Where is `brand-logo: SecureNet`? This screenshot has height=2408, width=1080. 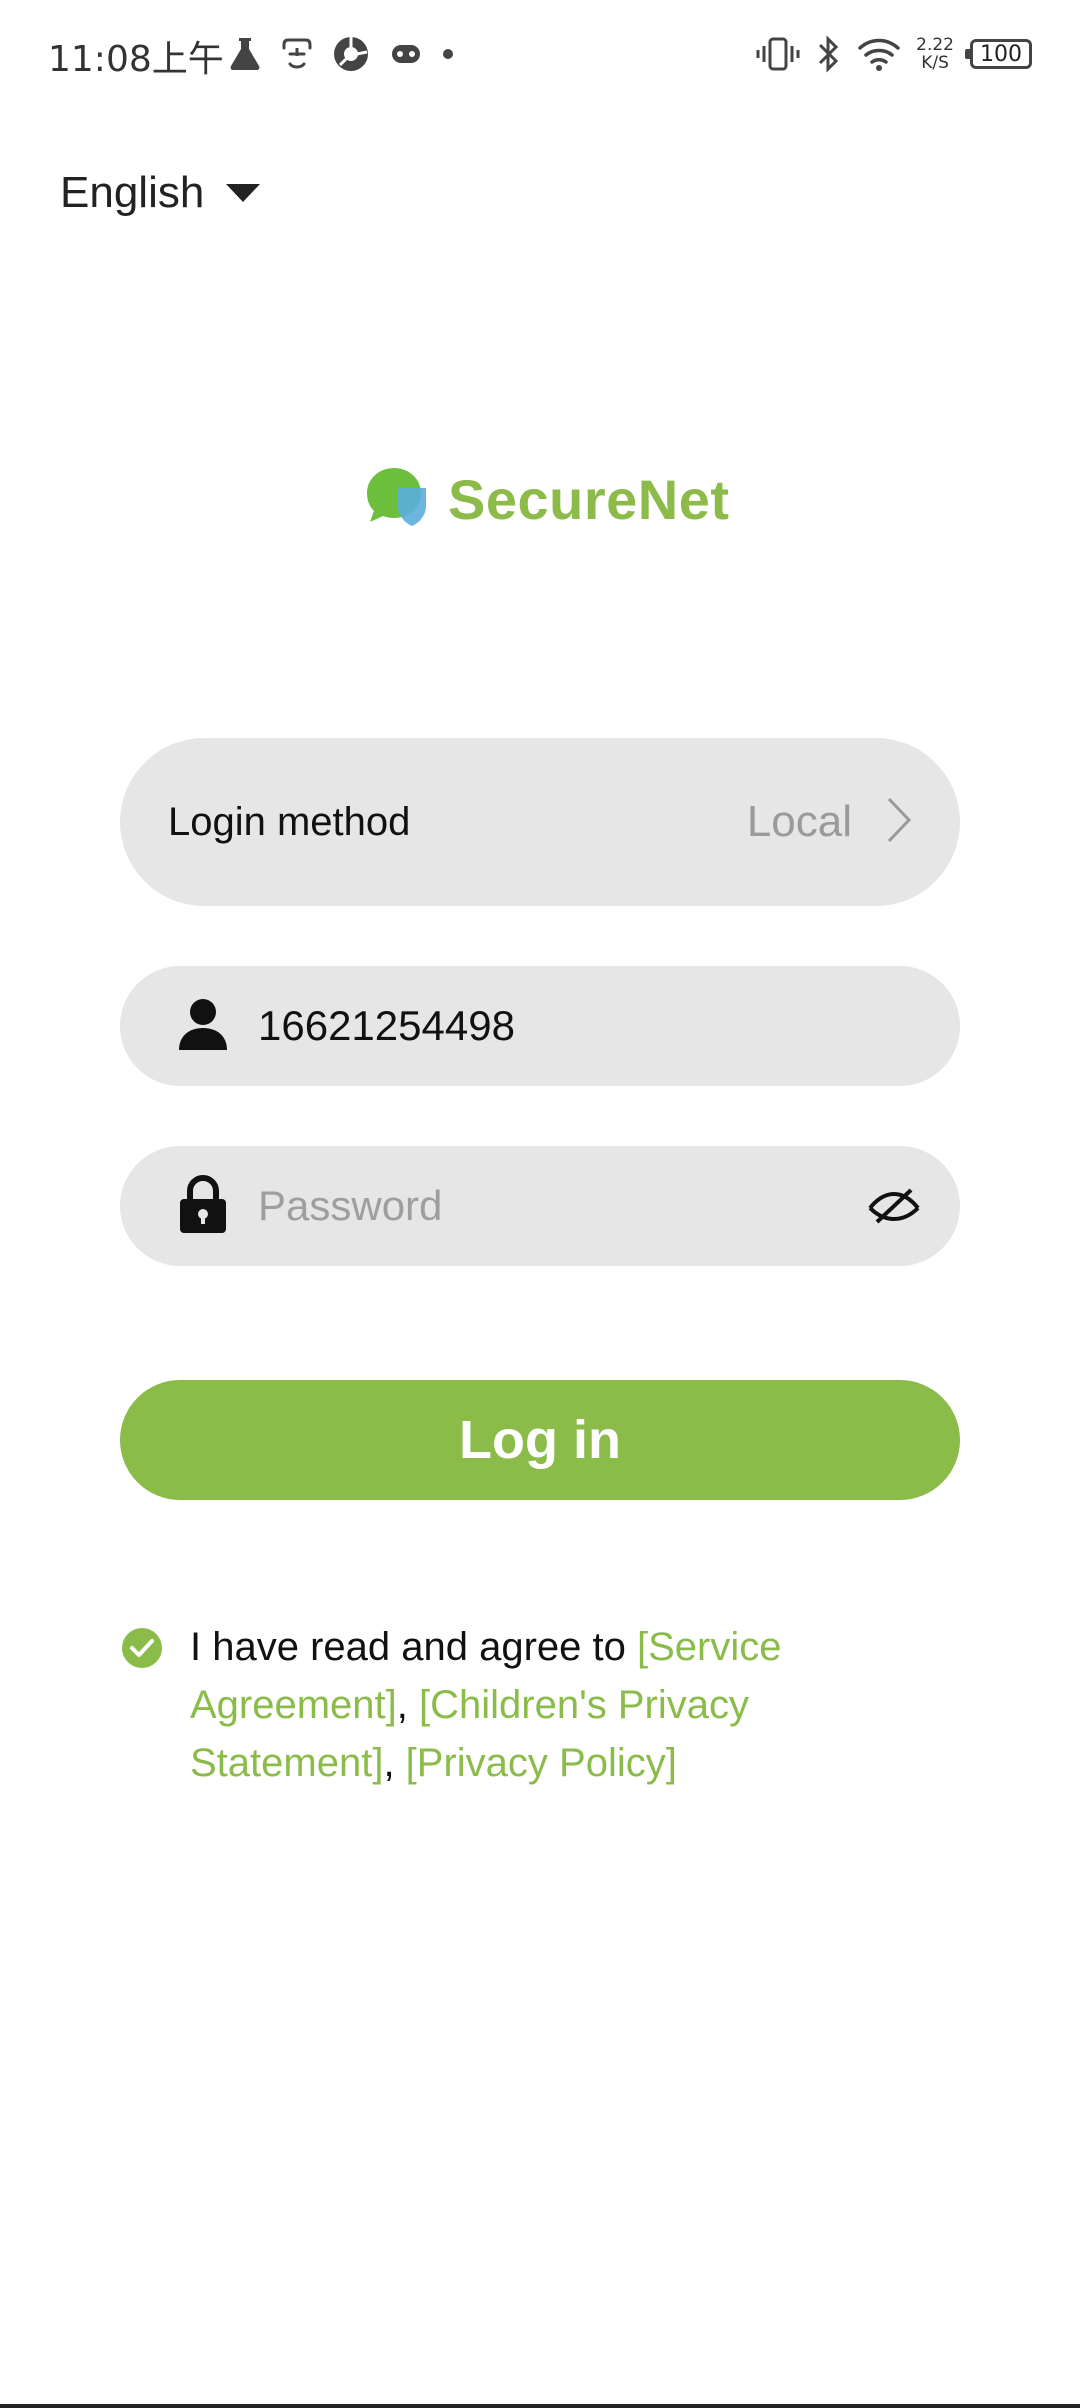
brand-logo: SecureNet is located at coordinates (547, 499).